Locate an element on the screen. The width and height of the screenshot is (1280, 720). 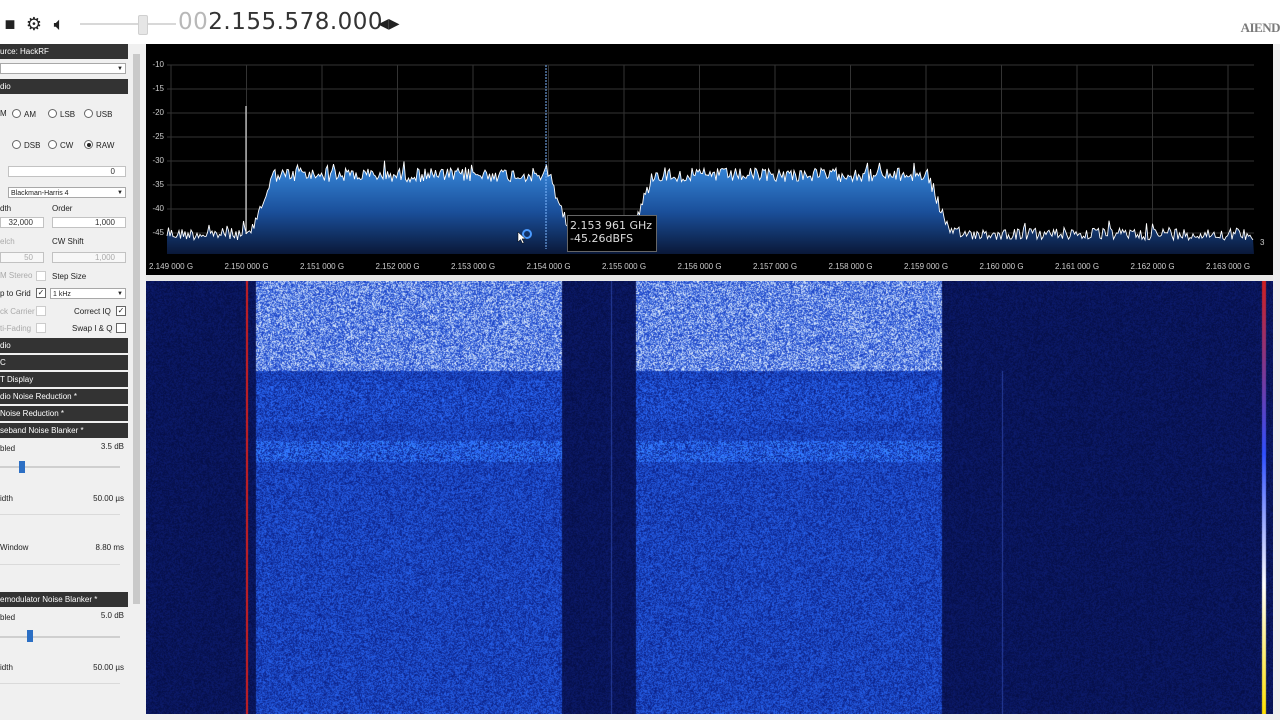
tooltip-level: -45.26dBFS is located at coordinates (602, 238).